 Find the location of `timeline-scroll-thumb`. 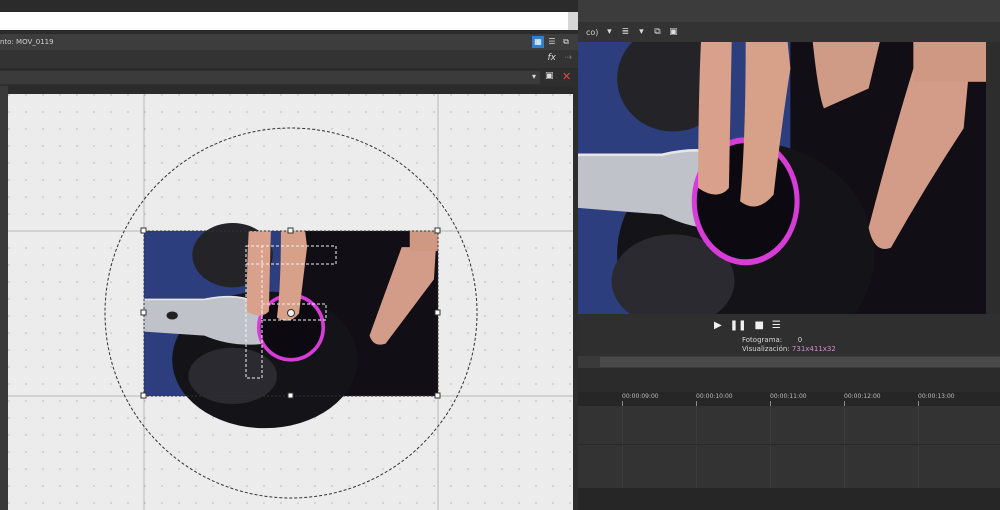

timeline-scroll-thumb is located at coordinates (800, 362).